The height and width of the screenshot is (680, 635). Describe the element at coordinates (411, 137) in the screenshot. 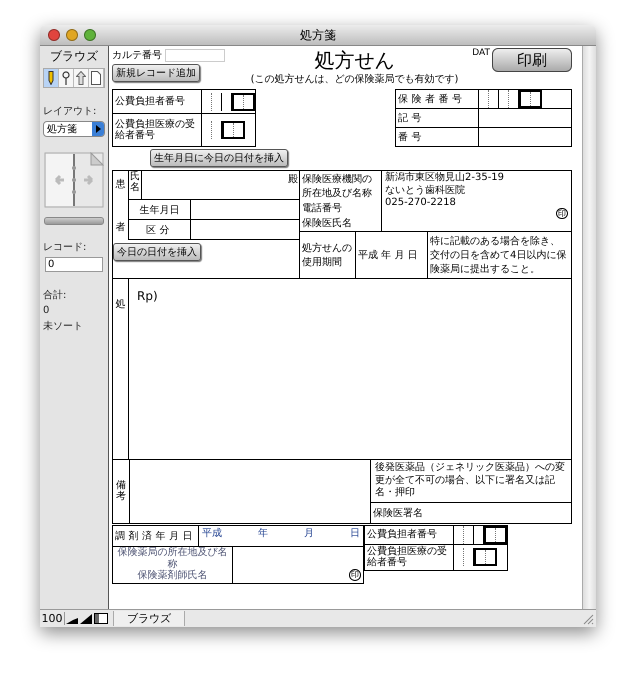

I see `insurer-label: 番号` at that location.